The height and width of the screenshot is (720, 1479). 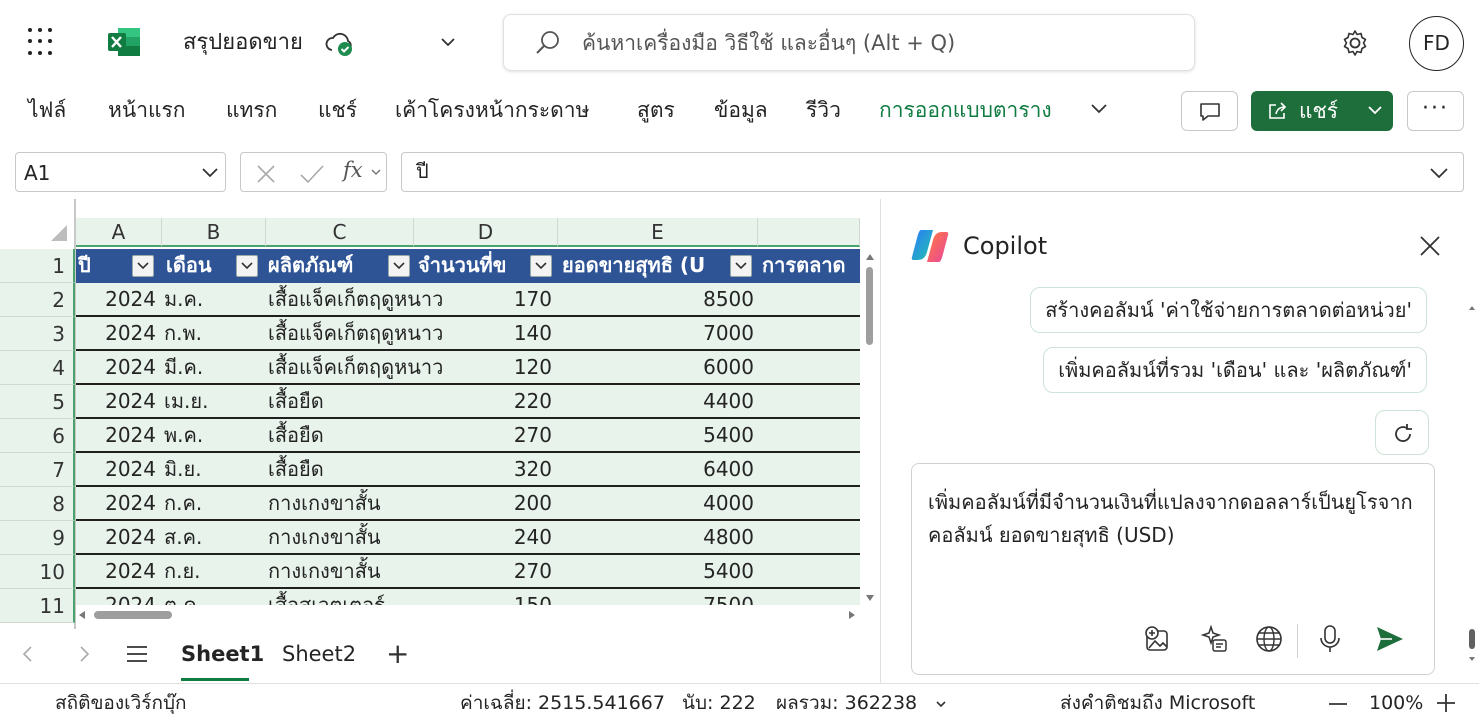 What do you see at coordinates (37, 266) in the screenshot?
I see `row-header: 1` at bounding box center [37, 266].